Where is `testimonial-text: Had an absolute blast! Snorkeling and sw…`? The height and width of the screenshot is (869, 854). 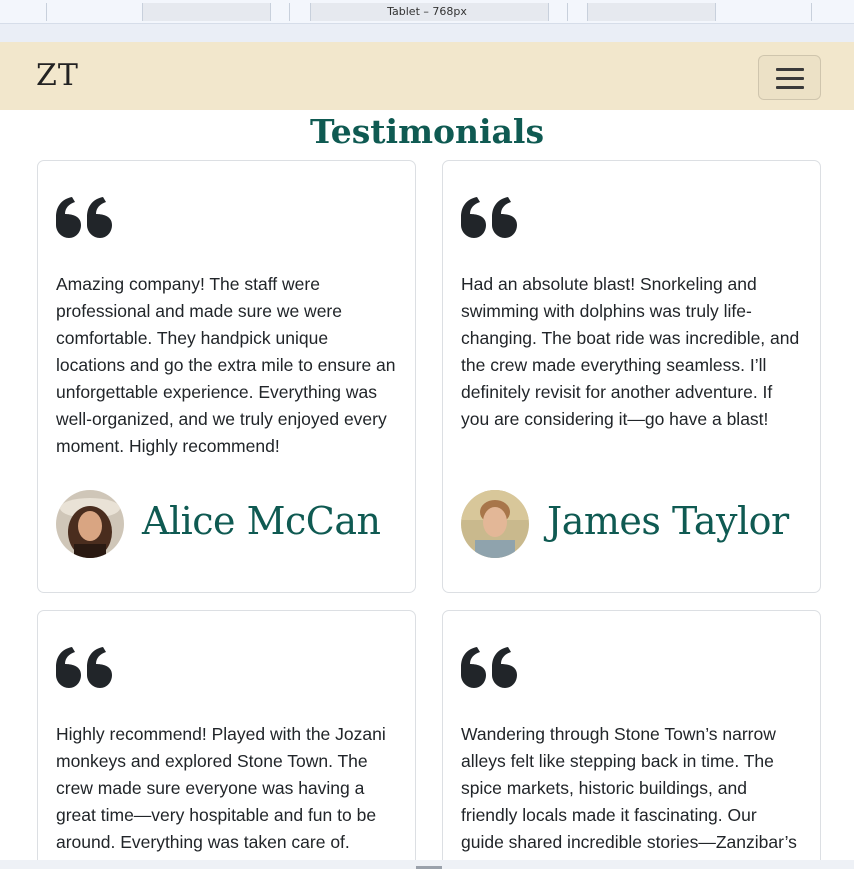 testimonial-text: Had an absolute blast! Snorkeling and sw… is located at coordinates (633, 352).